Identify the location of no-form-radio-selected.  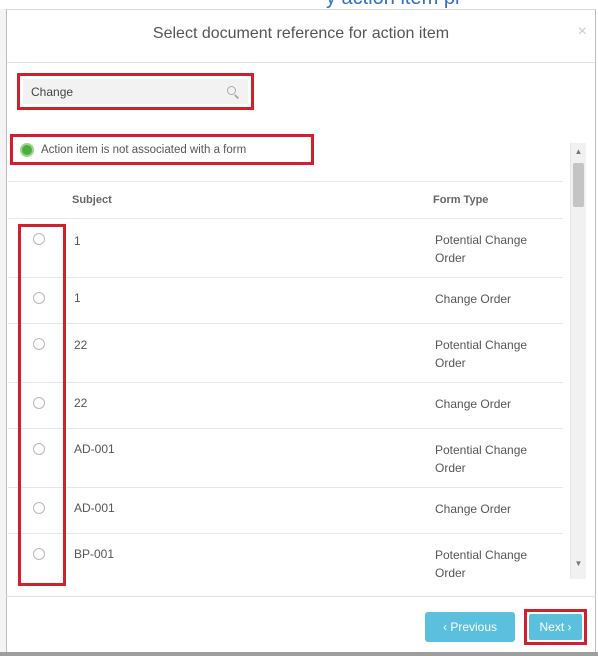
(27, 149).